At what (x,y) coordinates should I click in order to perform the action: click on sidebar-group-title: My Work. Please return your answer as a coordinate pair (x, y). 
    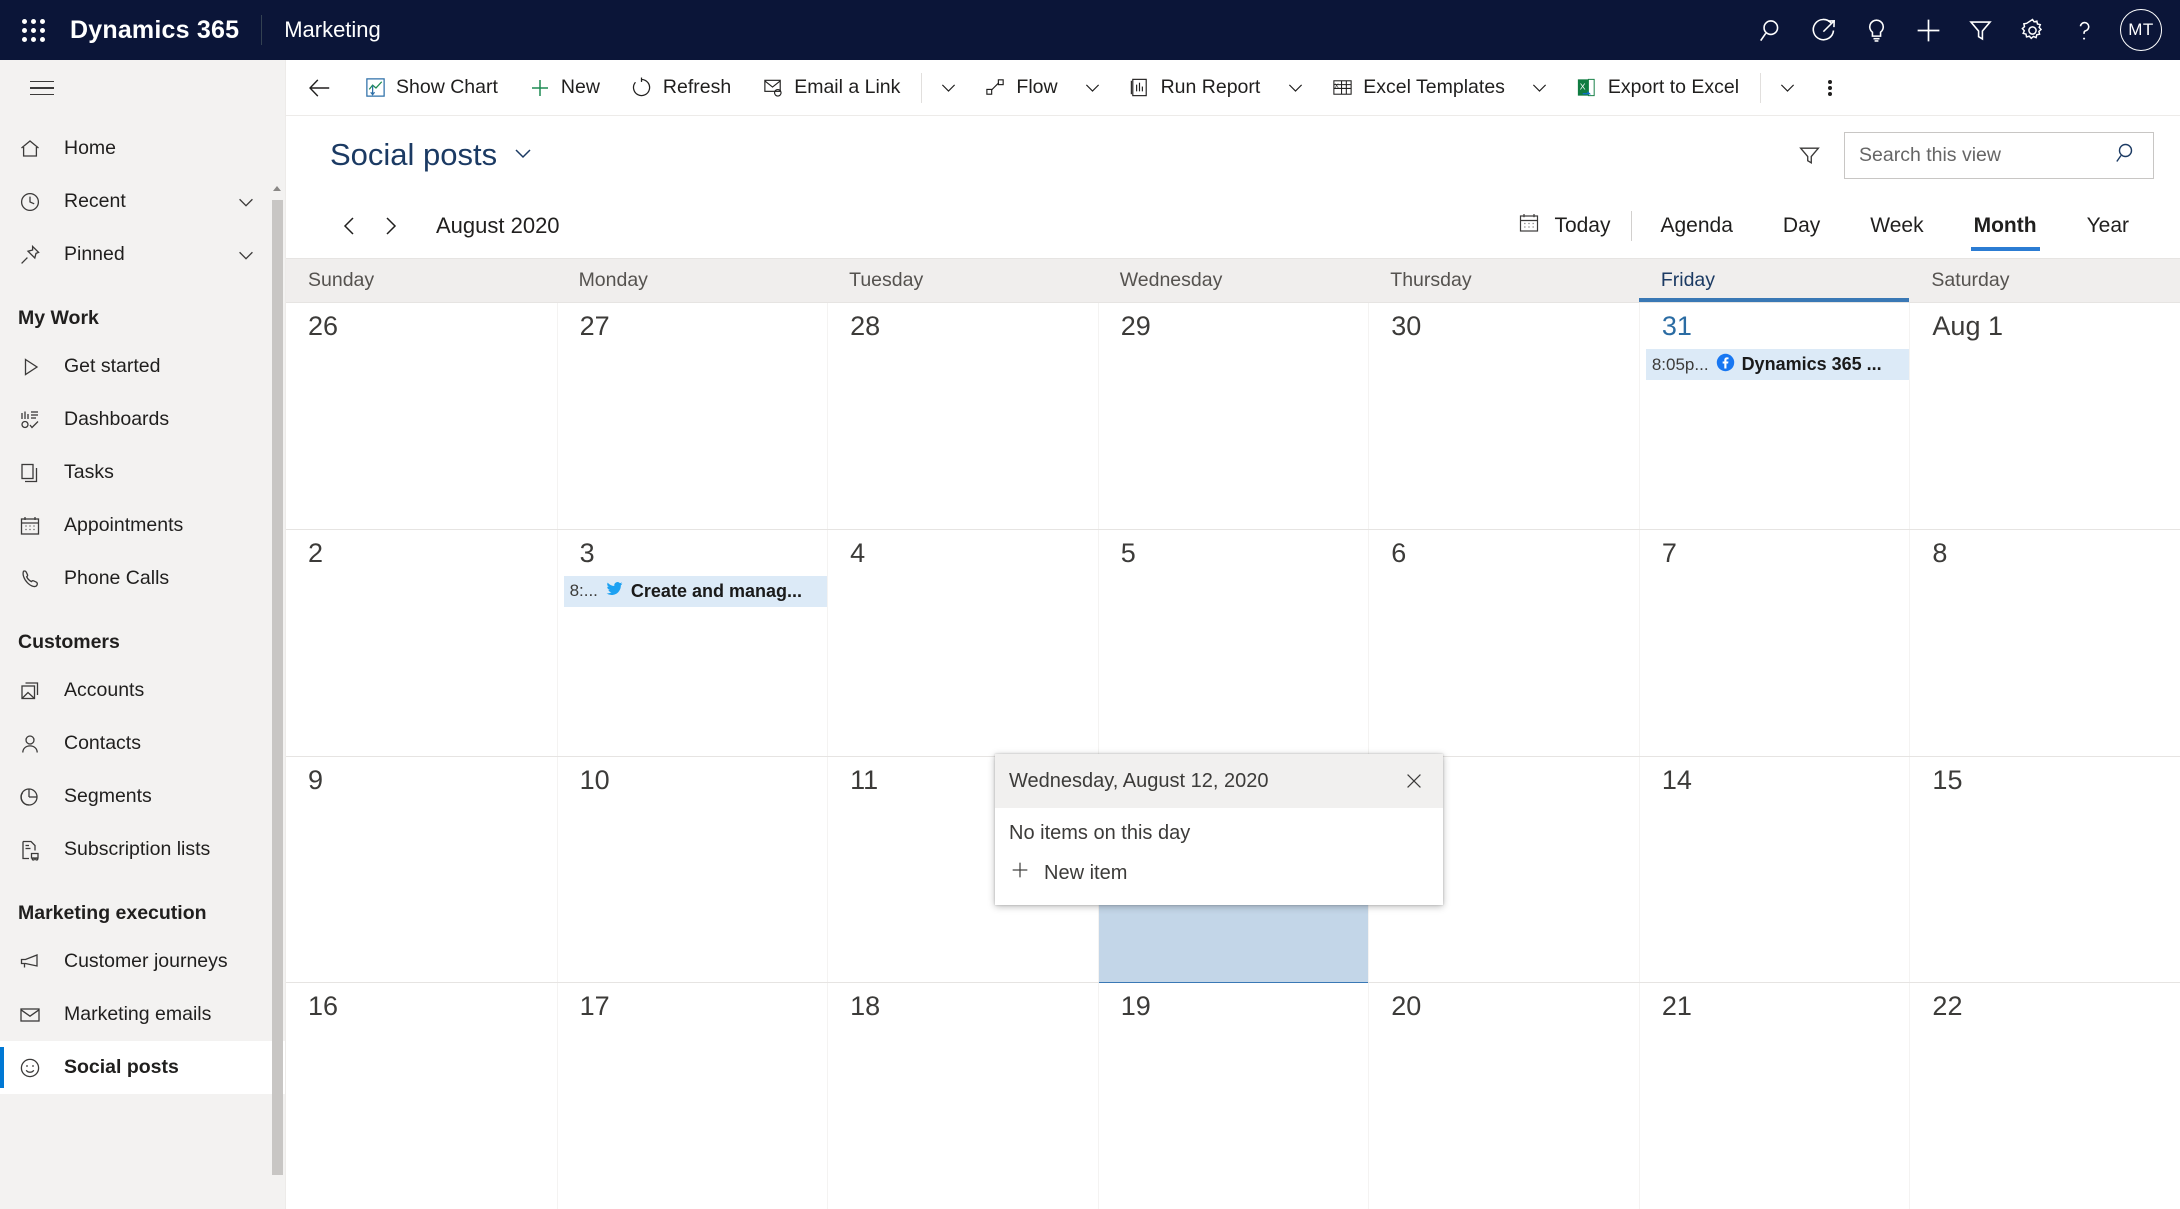
    Looking at the image, I should click on (58, 318).